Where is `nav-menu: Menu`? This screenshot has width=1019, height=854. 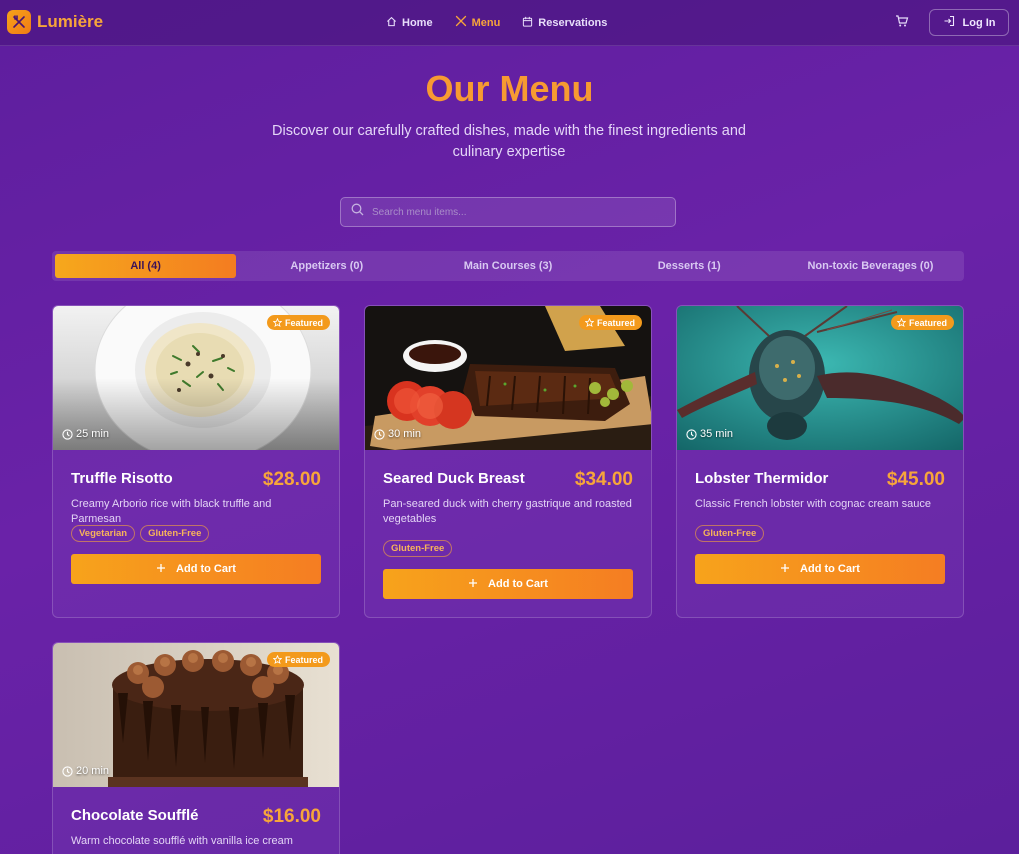 nav-menu: Menu is located at coordinates (478, 22).